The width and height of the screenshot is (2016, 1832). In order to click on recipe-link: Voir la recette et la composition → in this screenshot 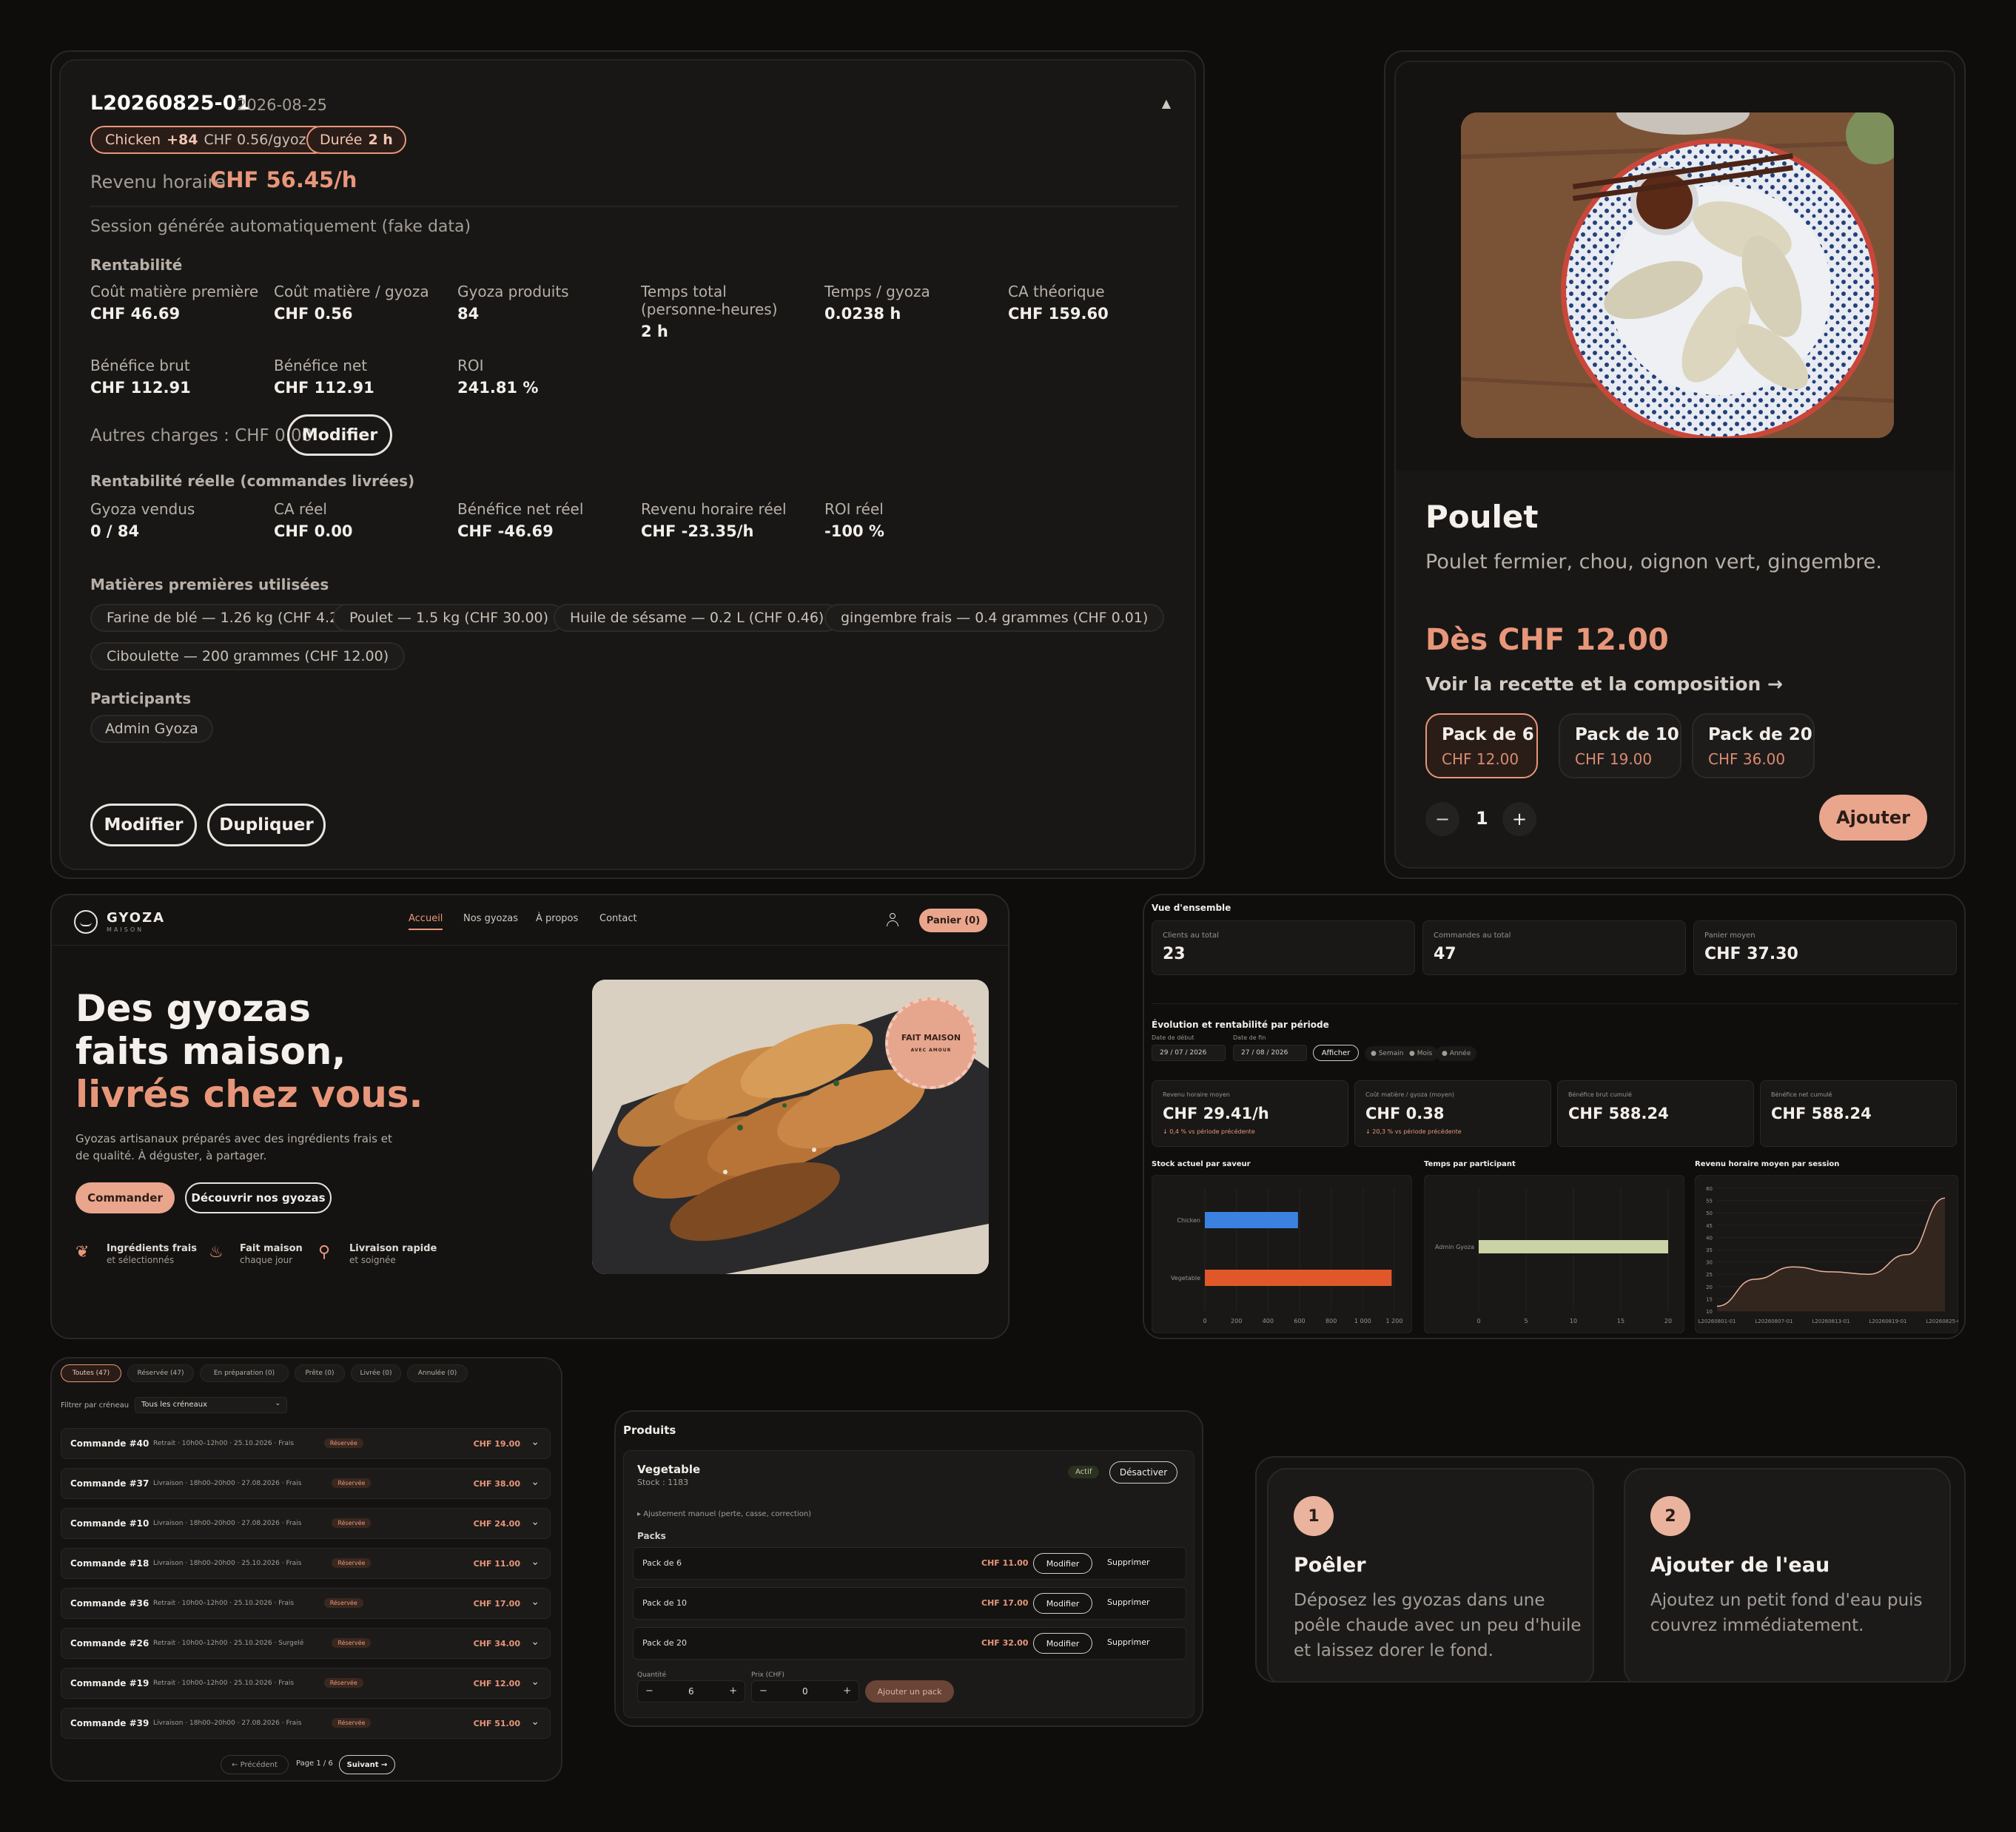, I will do `click(1604, 684)`.